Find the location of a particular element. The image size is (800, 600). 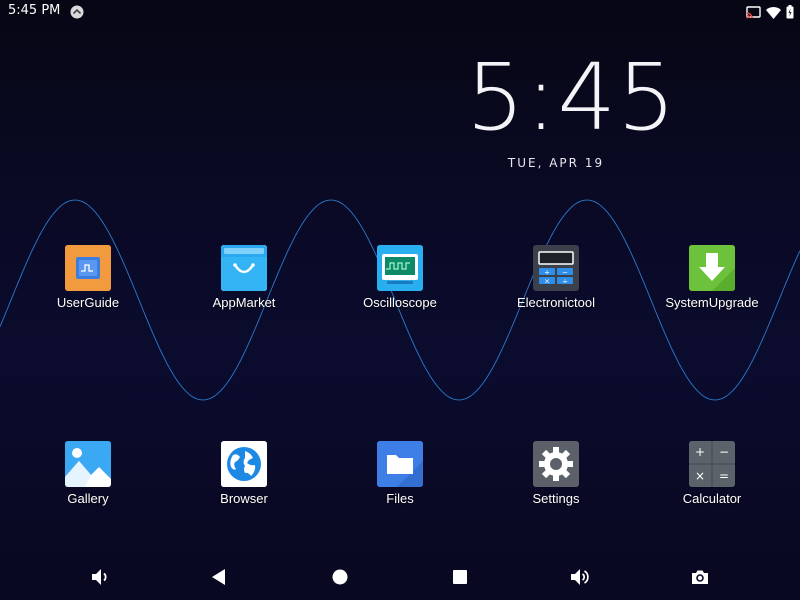

app-browser: Browser is located at coordinates (244, 473).